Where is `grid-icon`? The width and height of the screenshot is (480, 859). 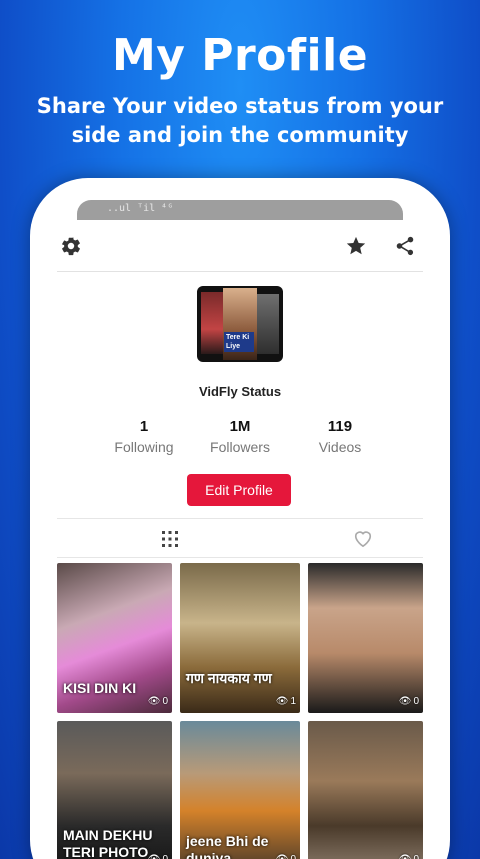
grid-icon is located at coordinates (170, 539).